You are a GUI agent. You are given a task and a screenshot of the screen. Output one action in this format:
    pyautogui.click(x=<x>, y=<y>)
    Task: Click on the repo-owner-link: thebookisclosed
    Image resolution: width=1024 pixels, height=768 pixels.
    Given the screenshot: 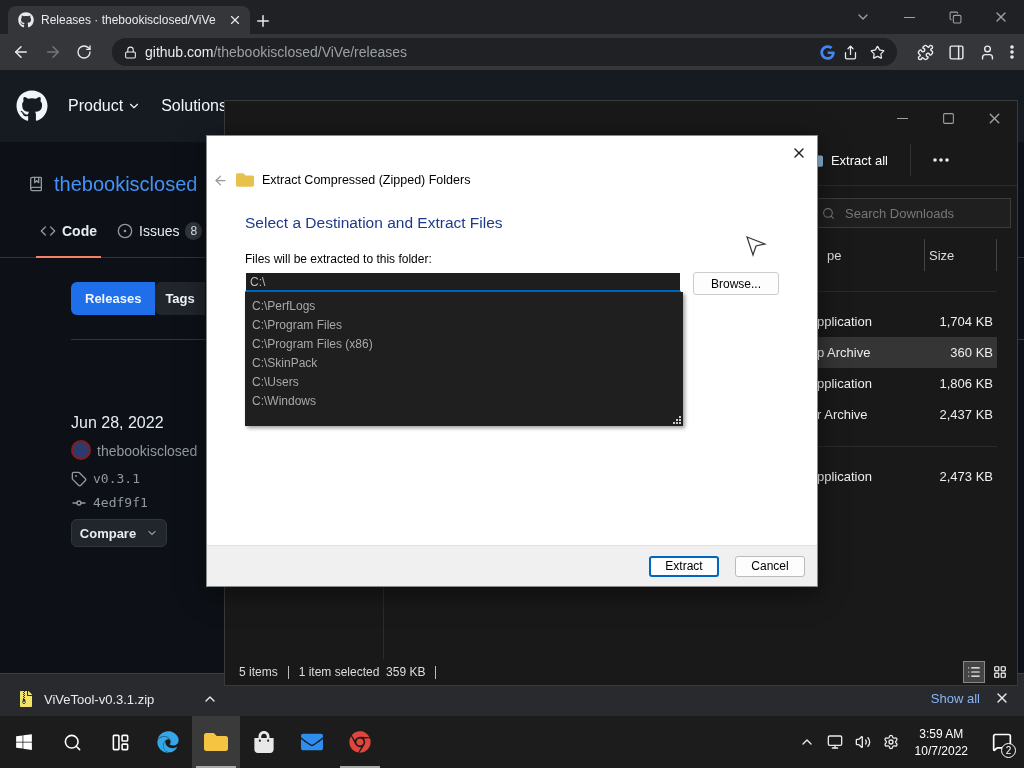 What is the action you would take?
    pyautogui.click(x=126, y=184)
    